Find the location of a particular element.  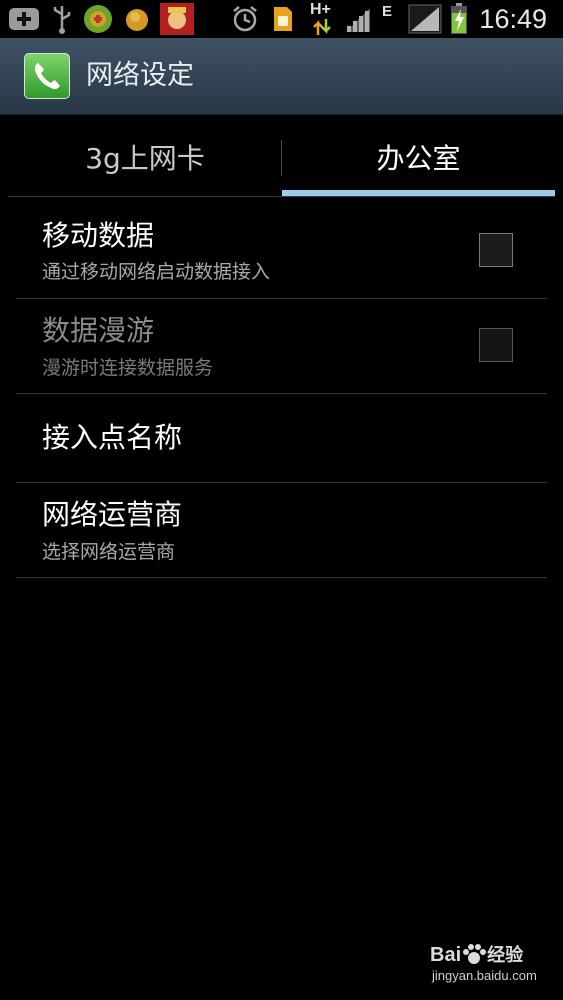

setting-title: 移动数据 is located at coordinates (98, 235).